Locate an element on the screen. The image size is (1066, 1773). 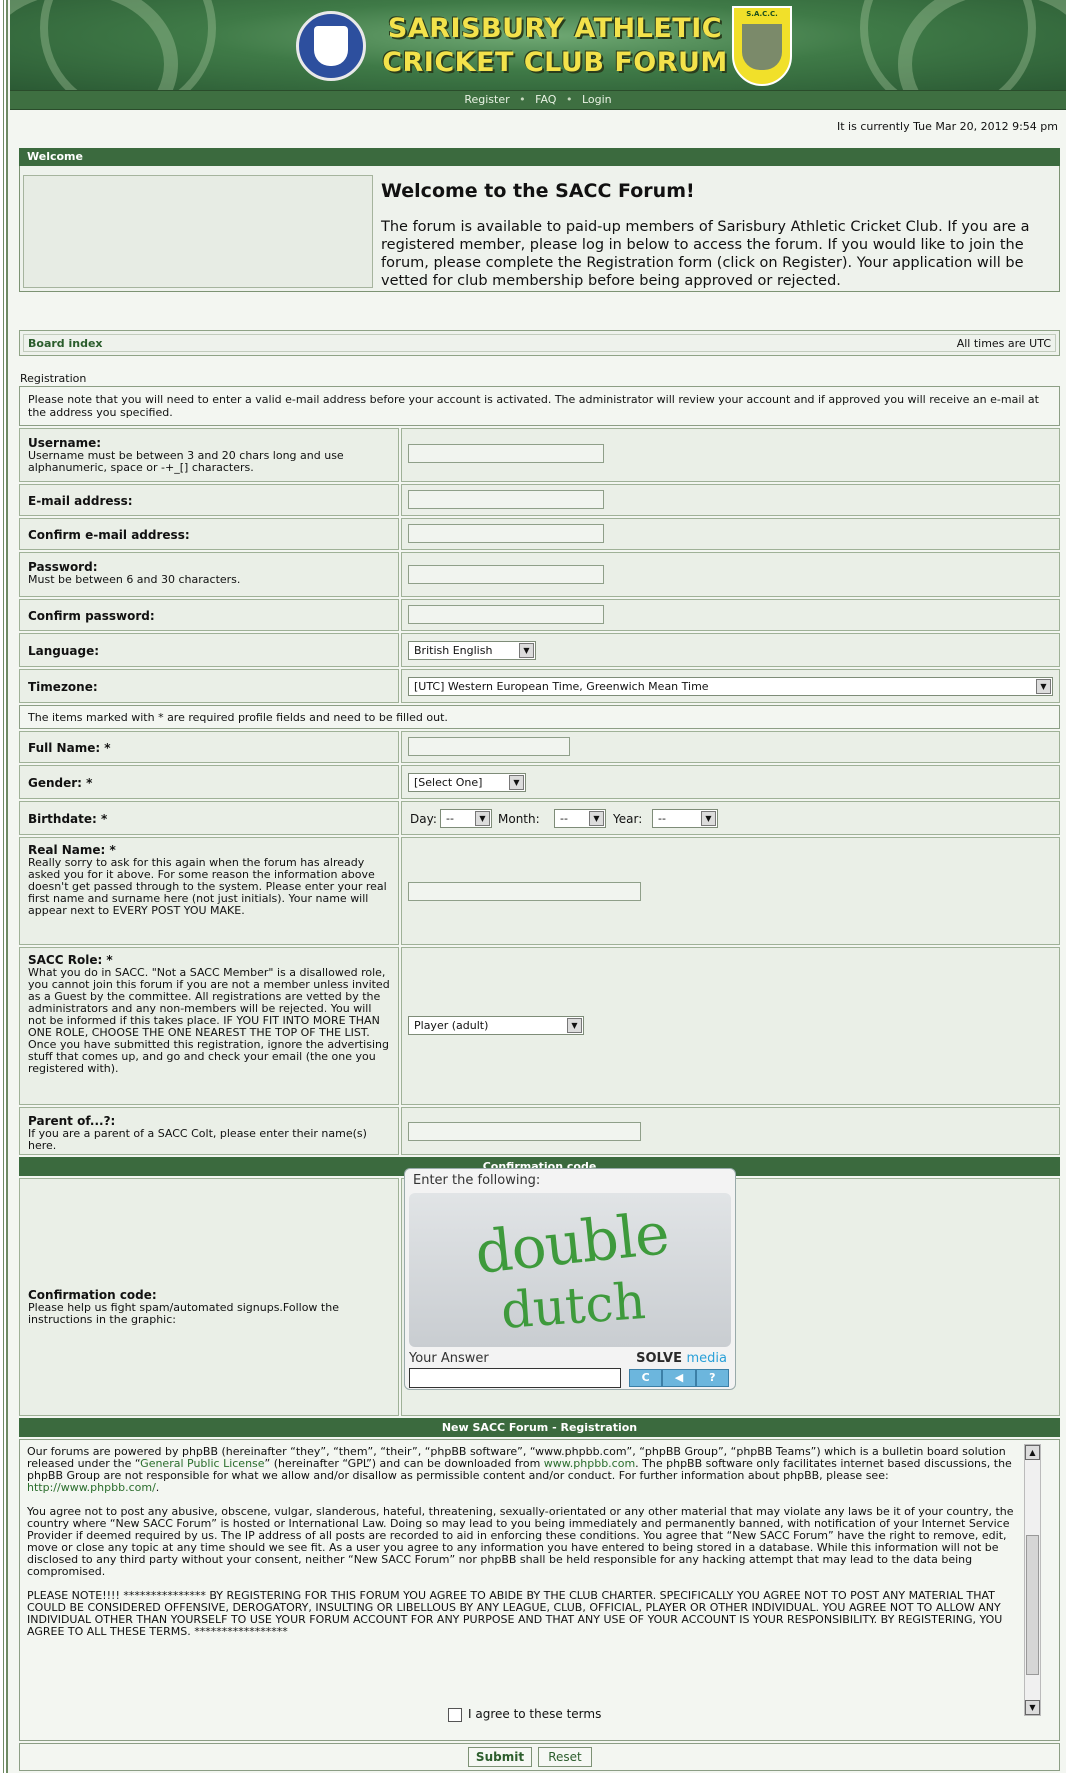
confirm-email-label: Confirm e-mail address: is located at coordinates (109, 535).